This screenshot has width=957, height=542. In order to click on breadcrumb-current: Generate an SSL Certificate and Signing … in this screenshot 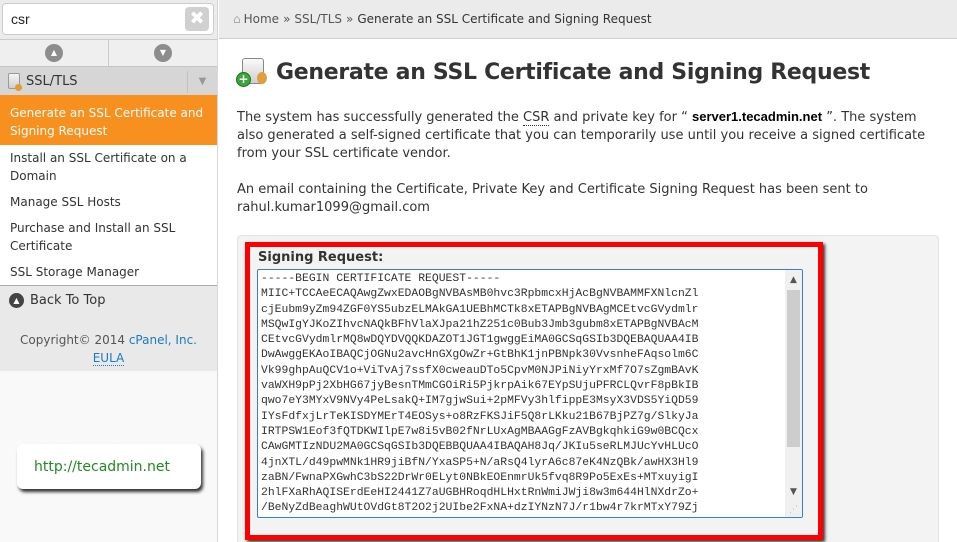, I will do `click(504, 19)`.